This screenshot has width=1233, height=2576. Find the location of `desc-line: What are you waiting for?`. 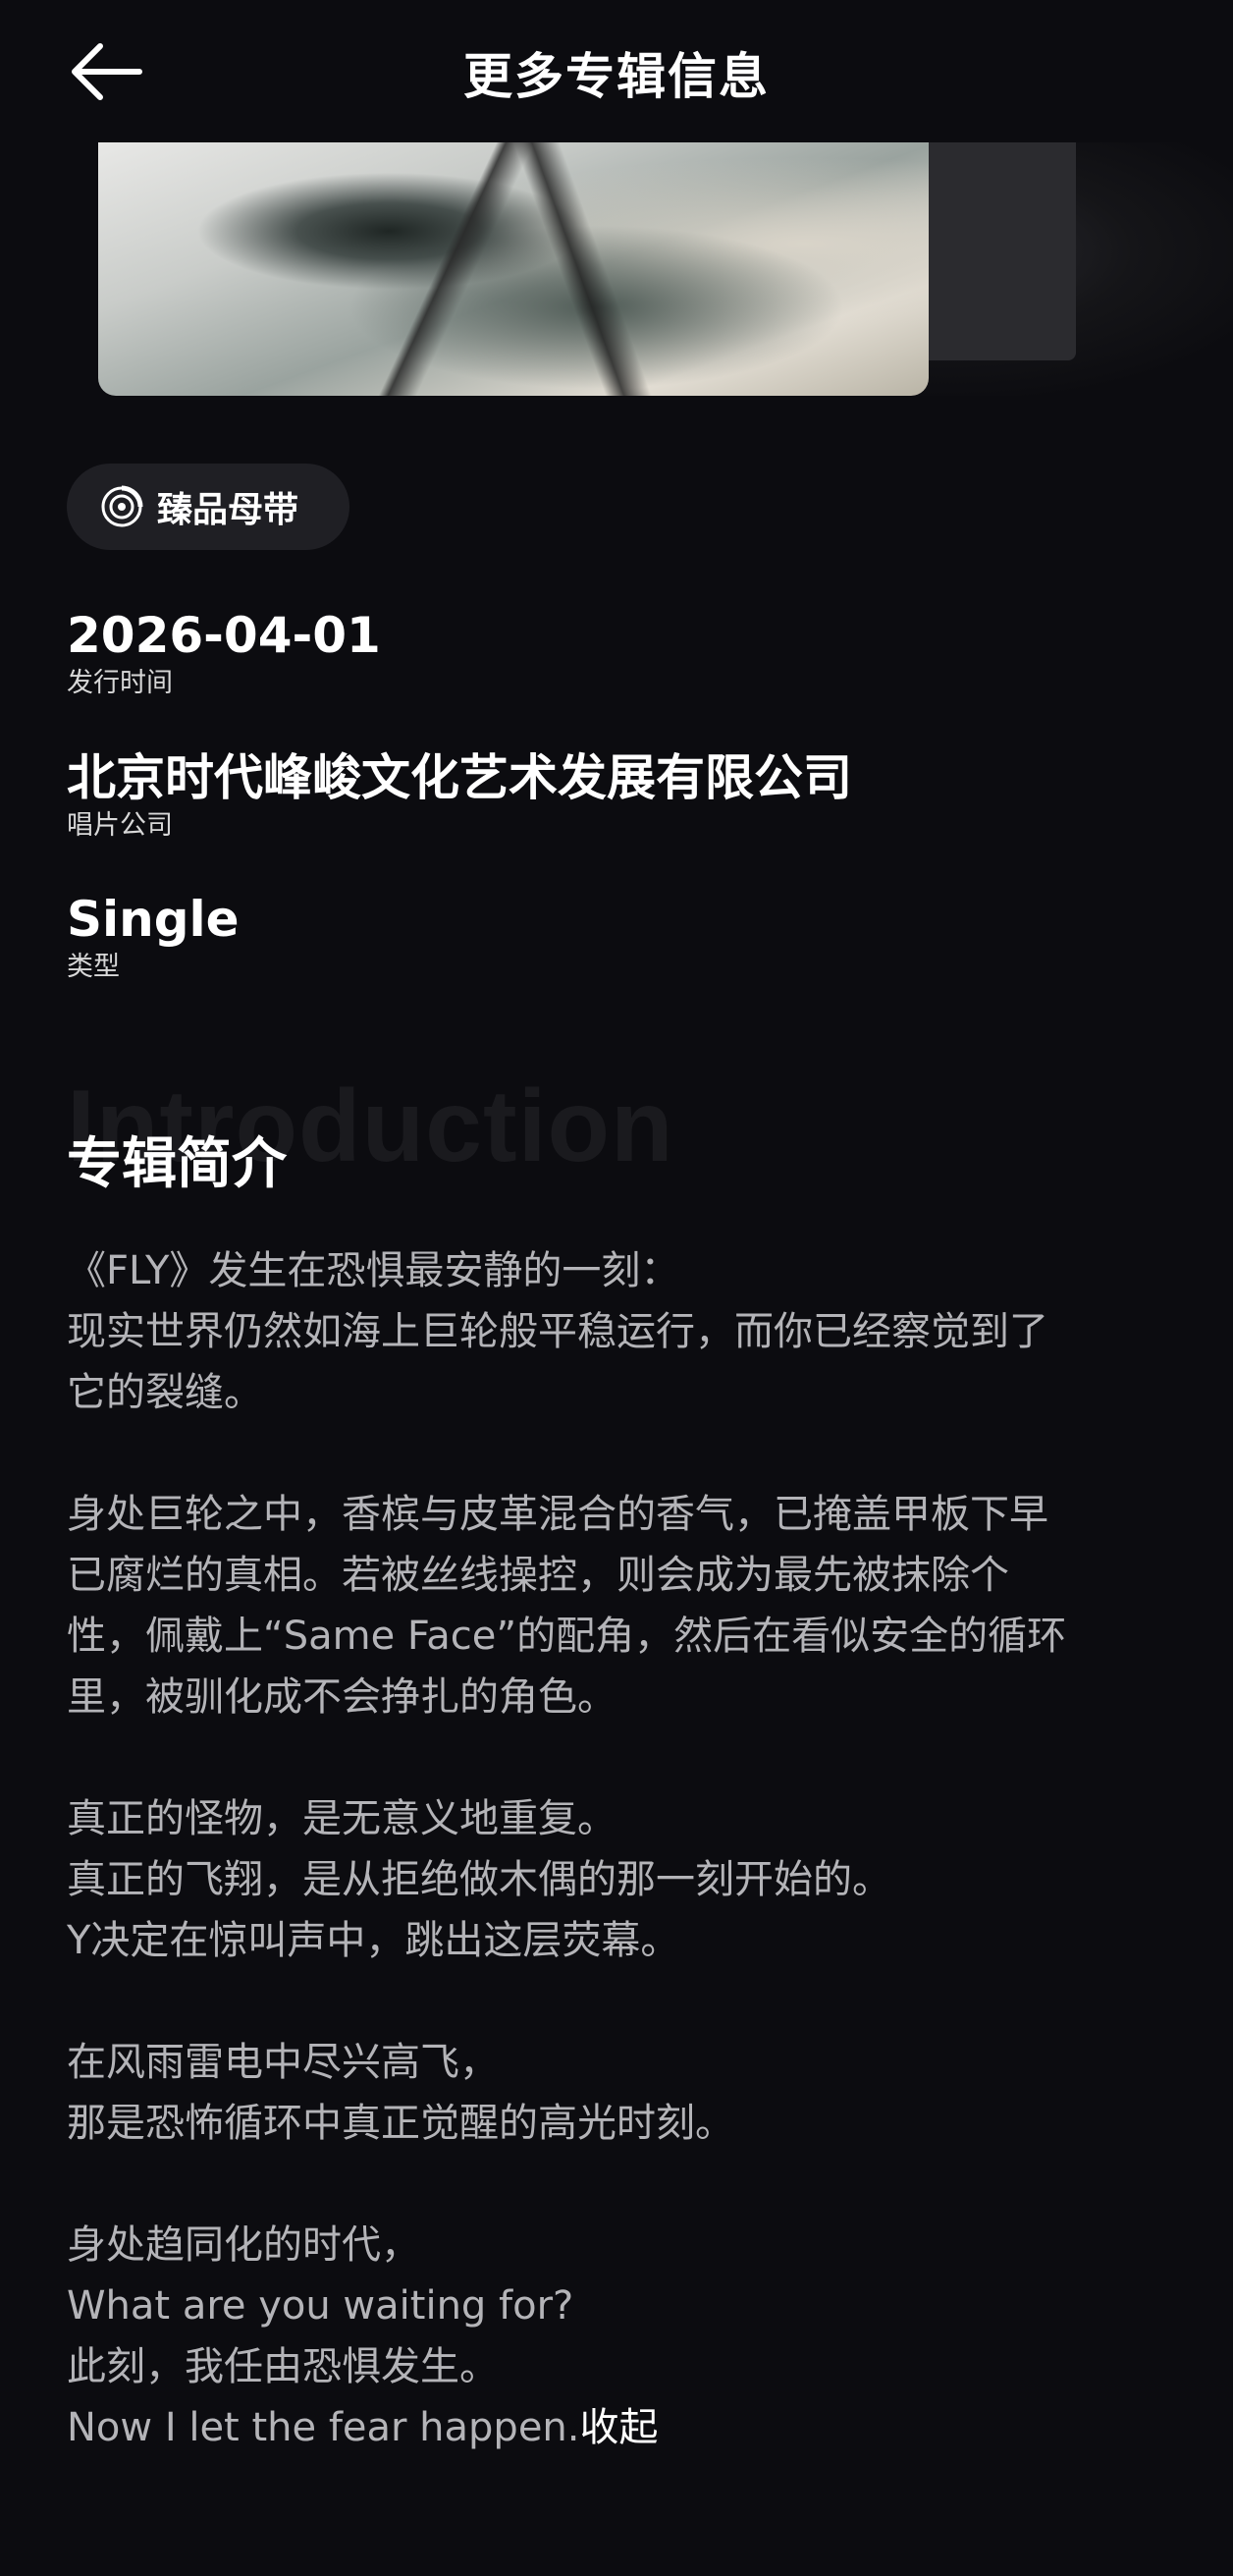

desc-line: What are you waiting for? is located at coordinates (320, 2306).